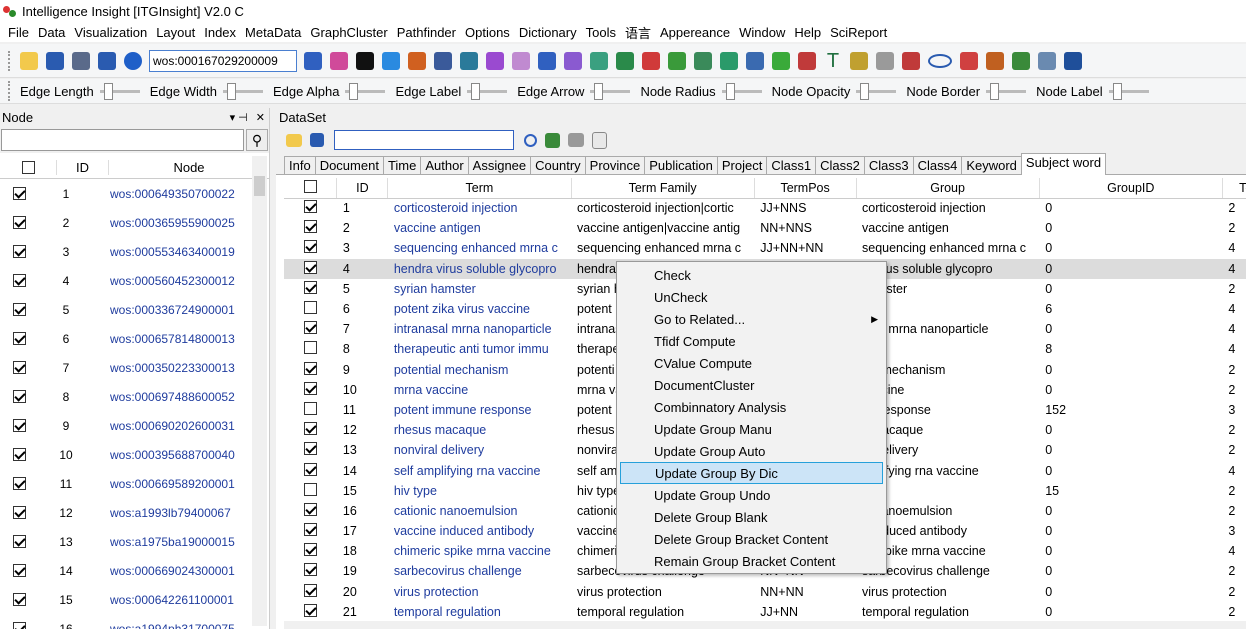 Image resolution: width=1246 pixels, height=629 pixels. What do you see at coordinates (81, 60) in the screenshot?
I see `network-icon` at bounding box center [81, 60].